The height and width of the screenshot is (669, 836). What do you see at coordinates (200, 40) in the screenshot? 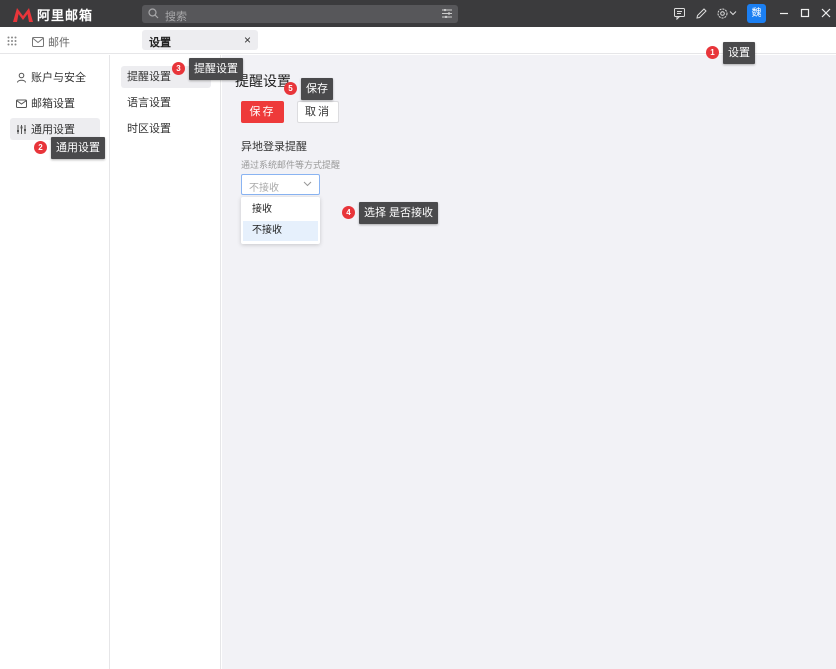
I see `tab-settings: 设置 ×` at bounding box center [200, 40].